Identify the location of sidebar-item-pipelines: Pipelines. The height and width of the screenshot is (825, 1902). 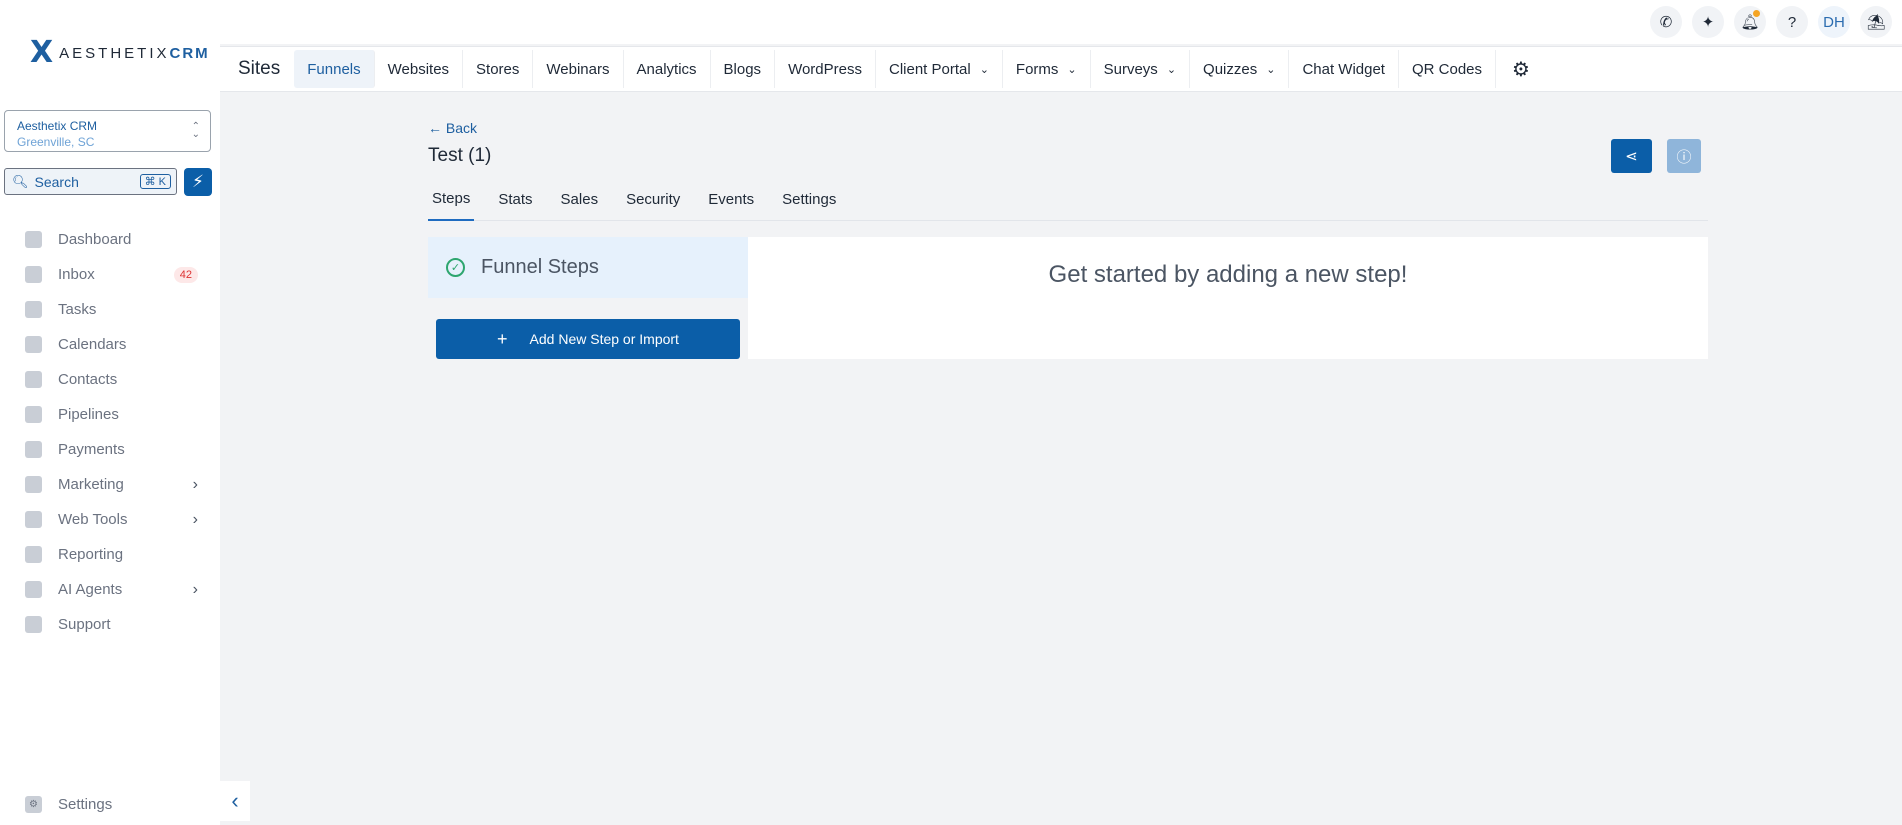
(110, 414).